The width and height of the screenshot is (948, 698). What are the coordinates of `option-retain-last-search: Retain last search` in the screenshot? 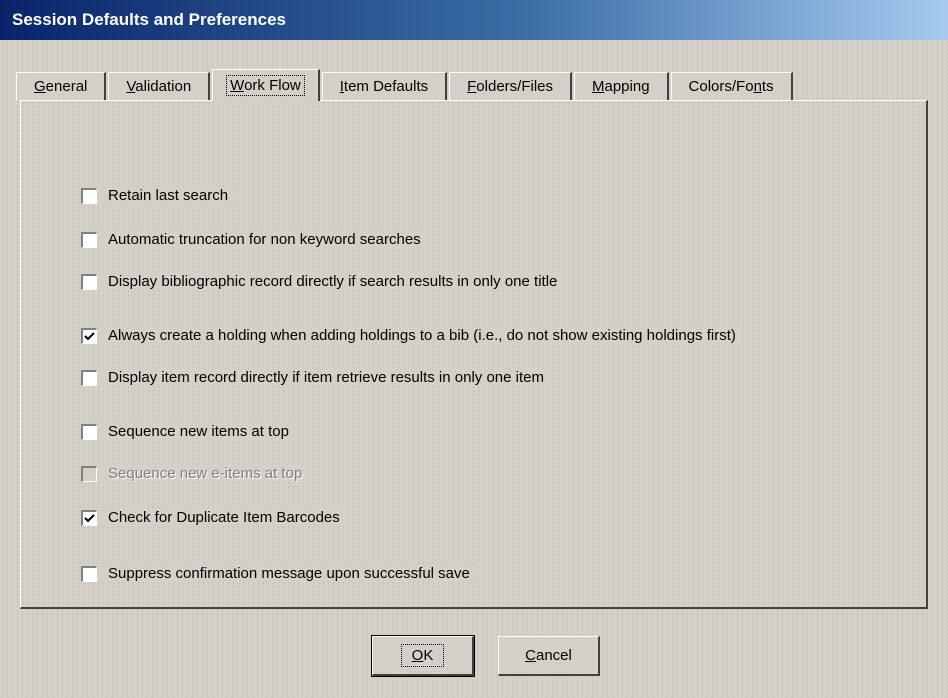 It's located at (158, 195).